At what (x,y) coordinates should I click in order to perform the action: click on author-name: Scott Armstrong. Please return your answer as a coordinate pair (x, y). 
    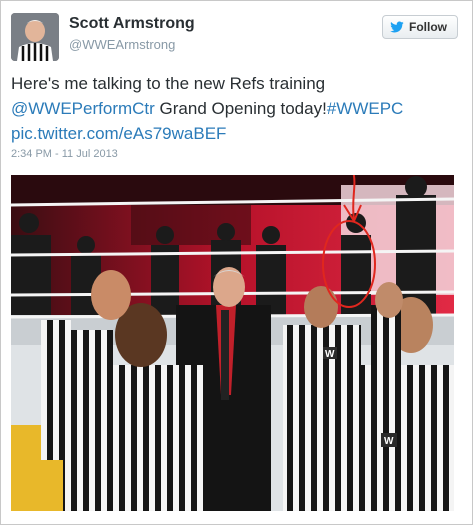
    Looking at the image, I should click on (132, 24).